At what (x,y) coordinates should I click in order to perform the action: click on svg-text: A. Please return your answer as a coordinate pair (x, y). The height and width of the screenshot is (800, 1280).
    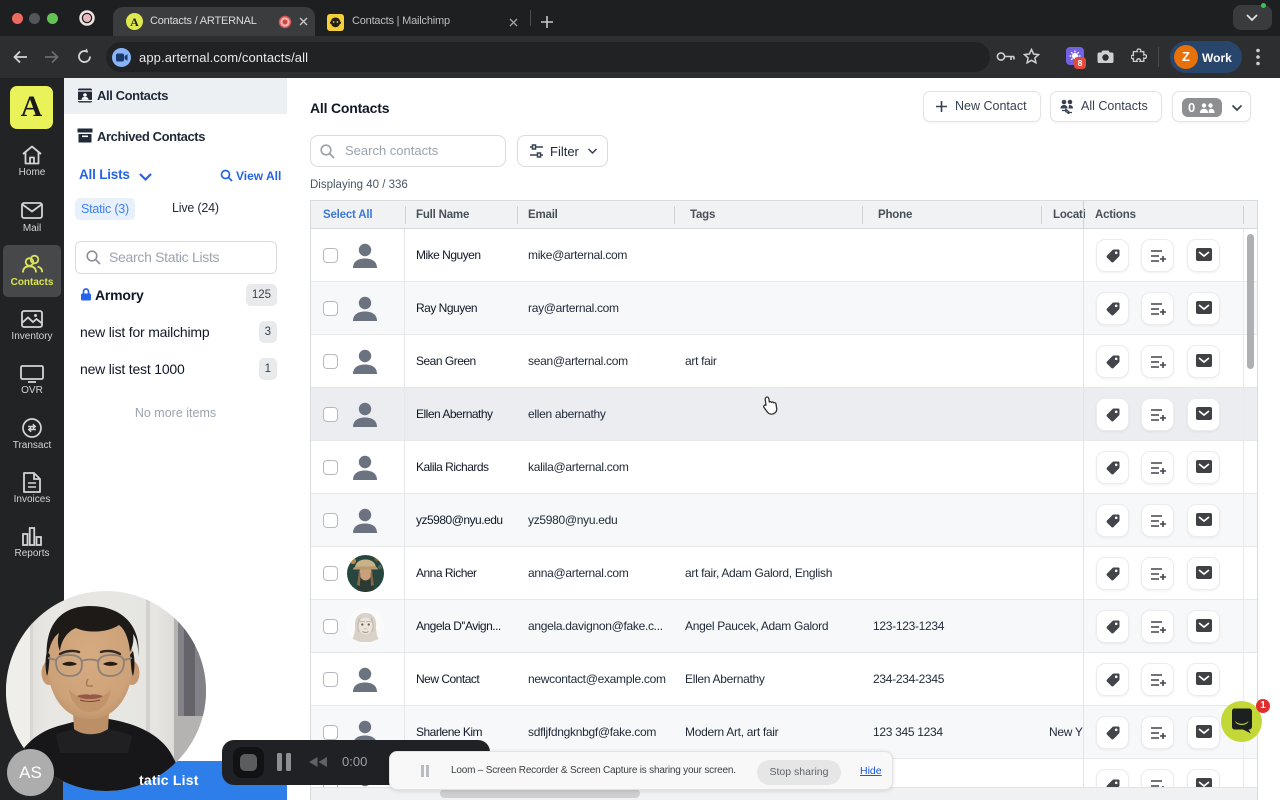
    Looking at the image, I should click on (134, 22).